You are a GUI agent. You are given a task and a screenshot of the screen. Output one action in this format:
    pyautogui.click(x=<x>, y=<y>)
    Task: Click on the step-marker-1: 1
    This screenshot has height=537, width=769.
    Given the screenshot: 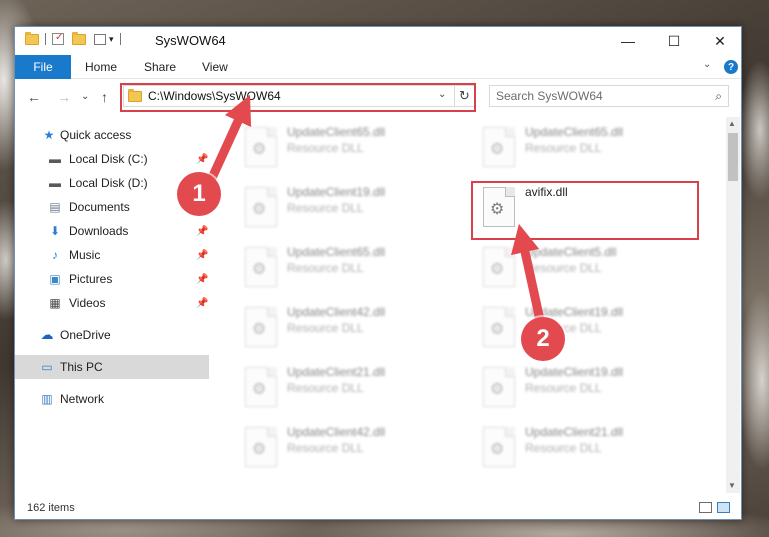 What is the action you would take?
    pyautogui.click(x=199, y=194)
    